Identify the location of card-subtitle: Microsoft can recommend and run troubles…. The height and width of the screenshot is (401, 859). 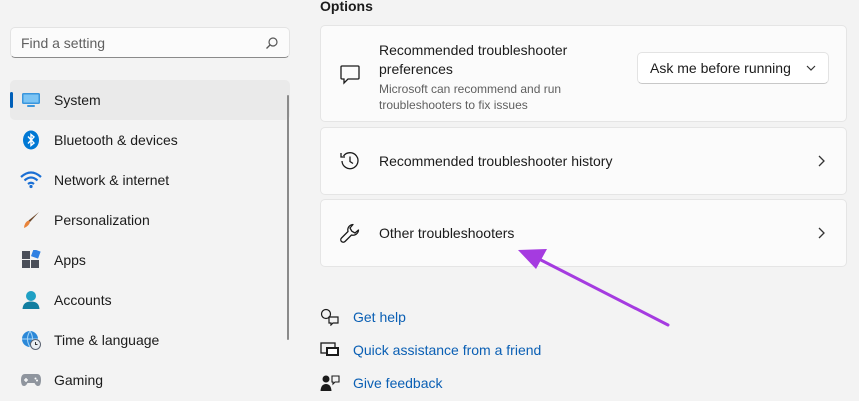
(470, 97).